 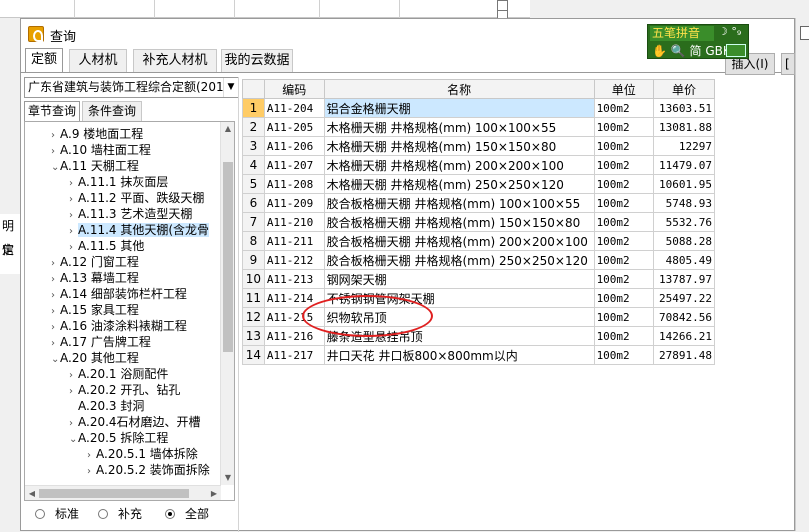 I want to click on tree-node: › A.15 家具工程, so click(x=95, y=310).